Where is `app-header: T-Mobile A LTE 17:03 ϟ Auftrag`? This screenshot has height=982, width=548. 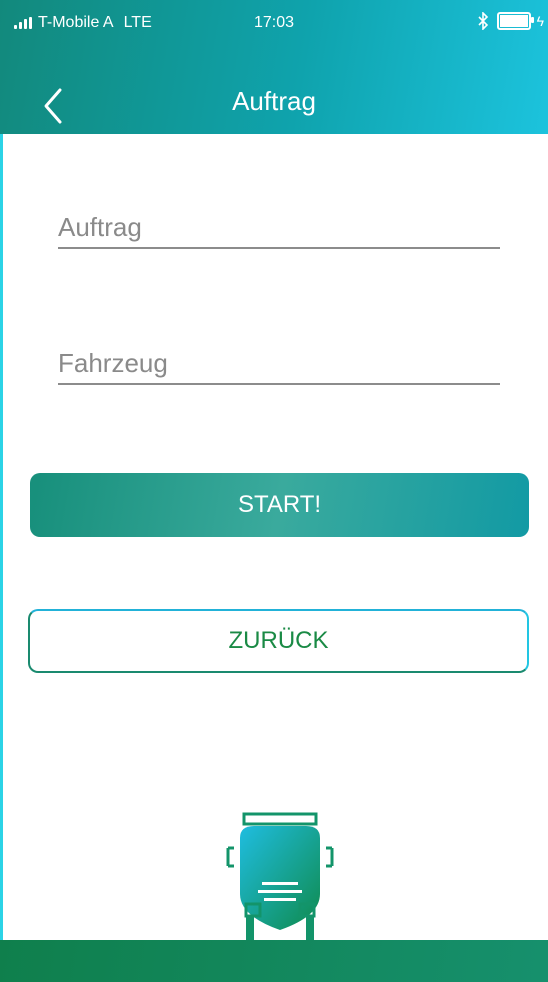 app-header: T-Mobile A LTE 17:03 ϟ Auftrag is located at coordinates (274, 67).